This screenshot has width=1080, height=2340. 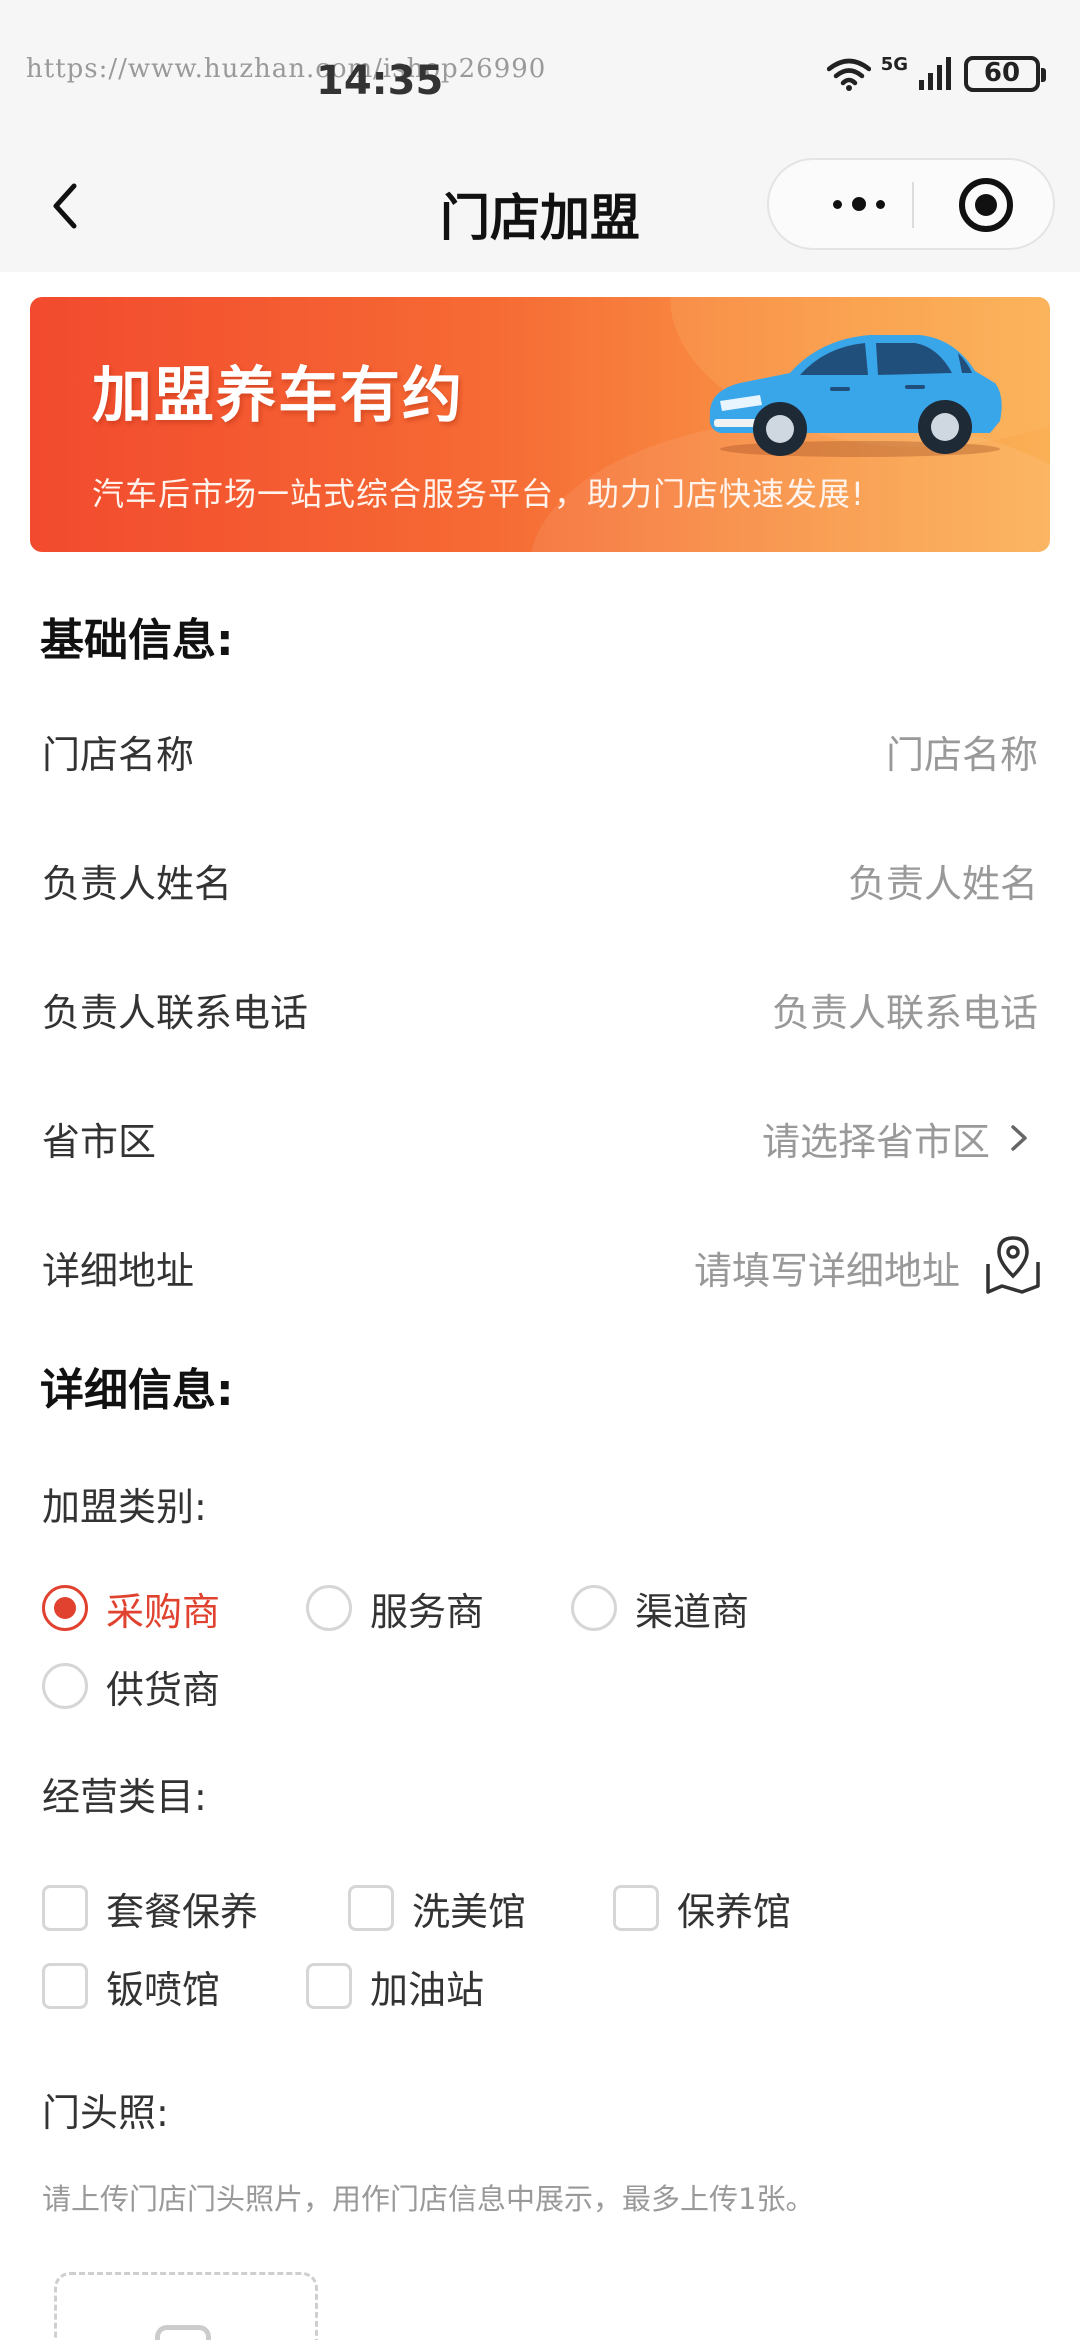 I want to click on detail-info-title: 详细信息:, so click(x=137, y=1390).